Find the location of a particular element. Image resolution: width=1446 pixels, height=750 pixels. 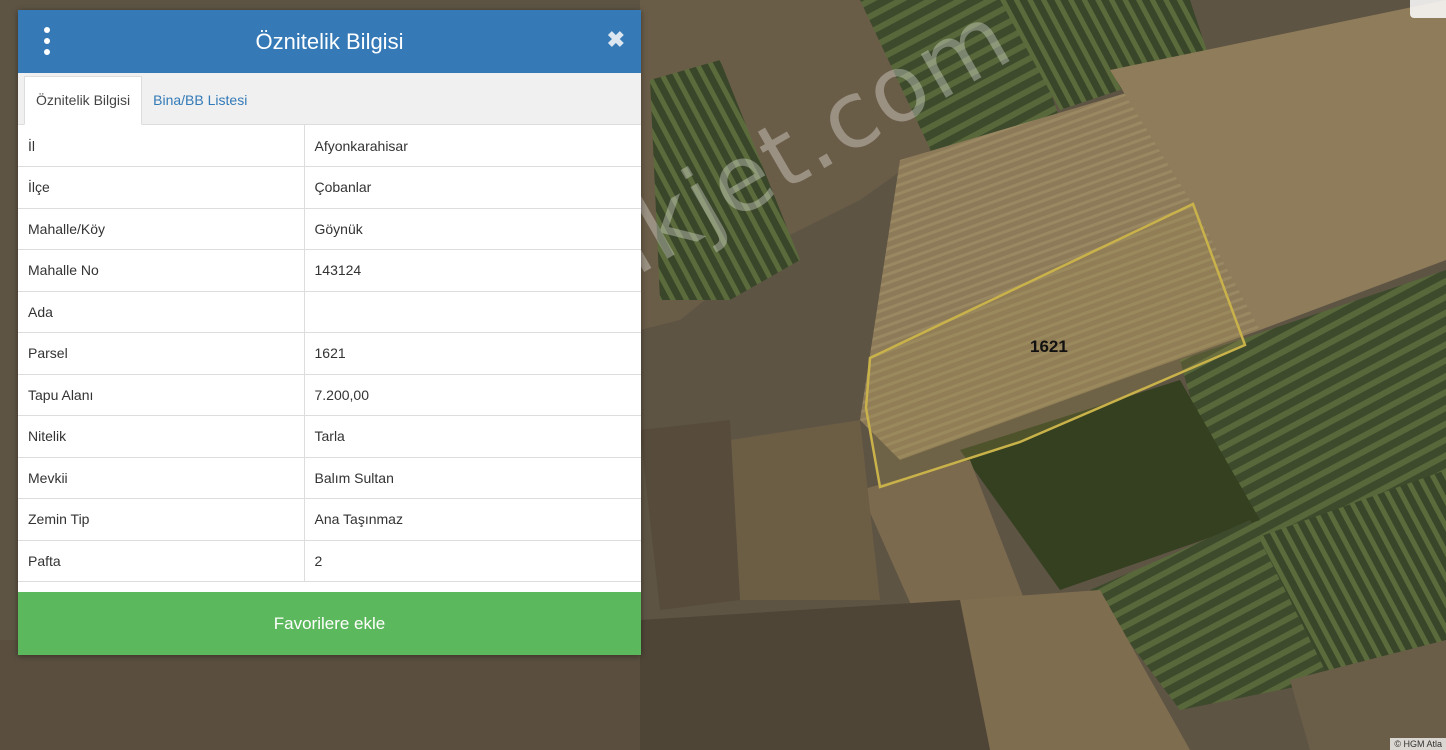

row-key: Mevkii is located at coordinates (161, 478).